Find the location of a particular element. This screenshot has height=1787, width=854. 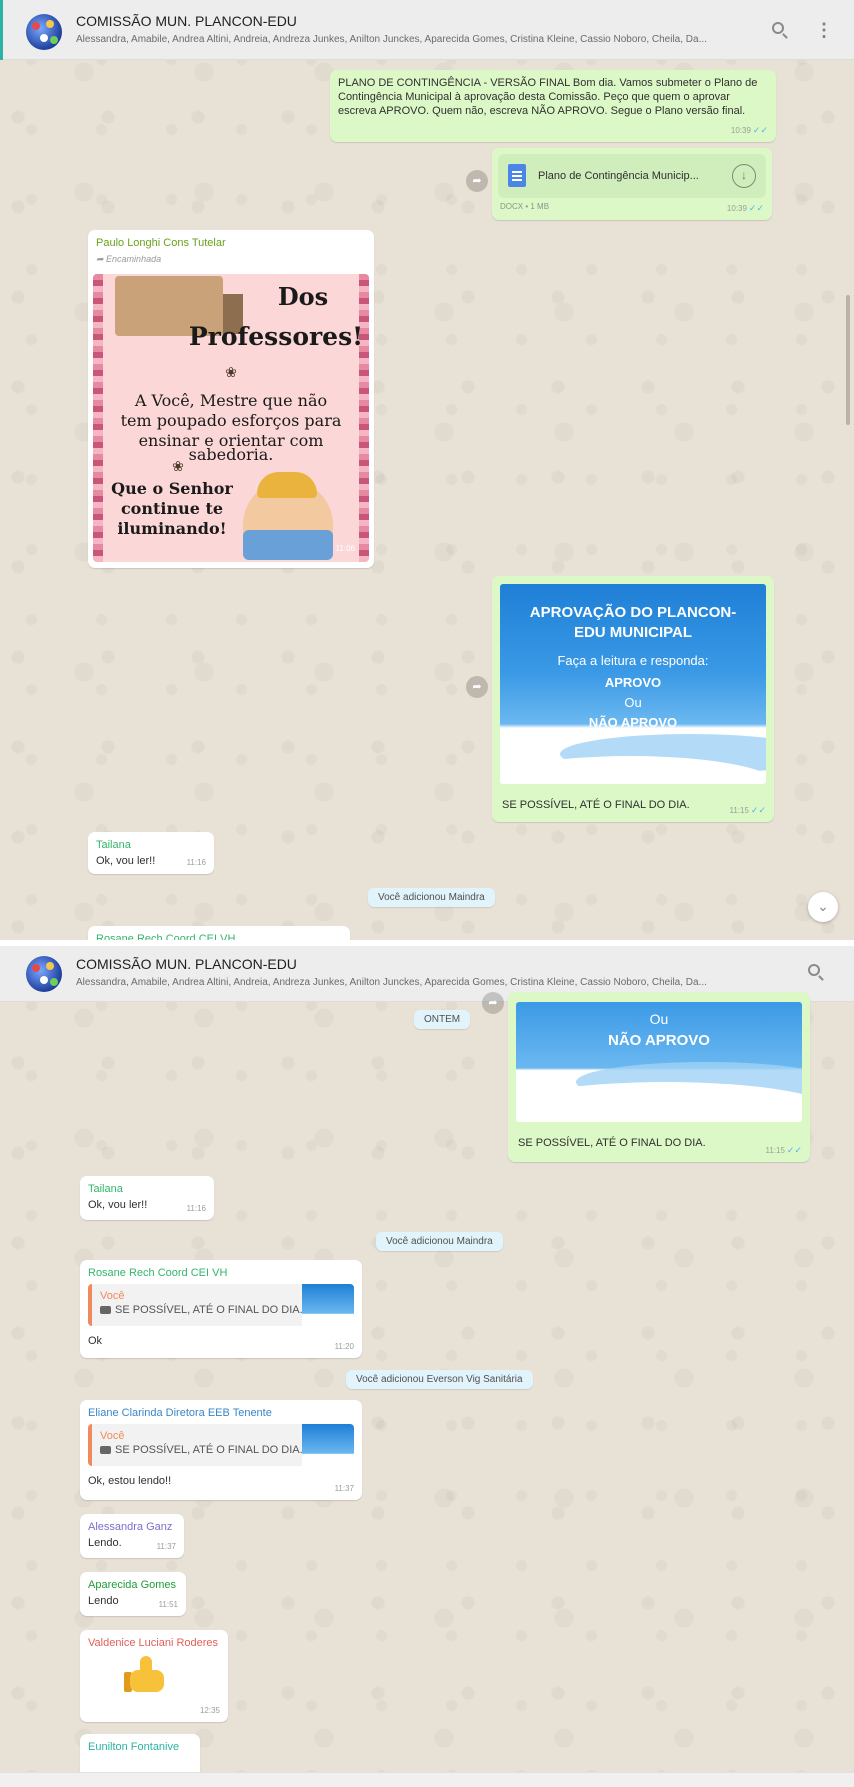

date-chip: ONTEM is located at coordinates (442, 1019).